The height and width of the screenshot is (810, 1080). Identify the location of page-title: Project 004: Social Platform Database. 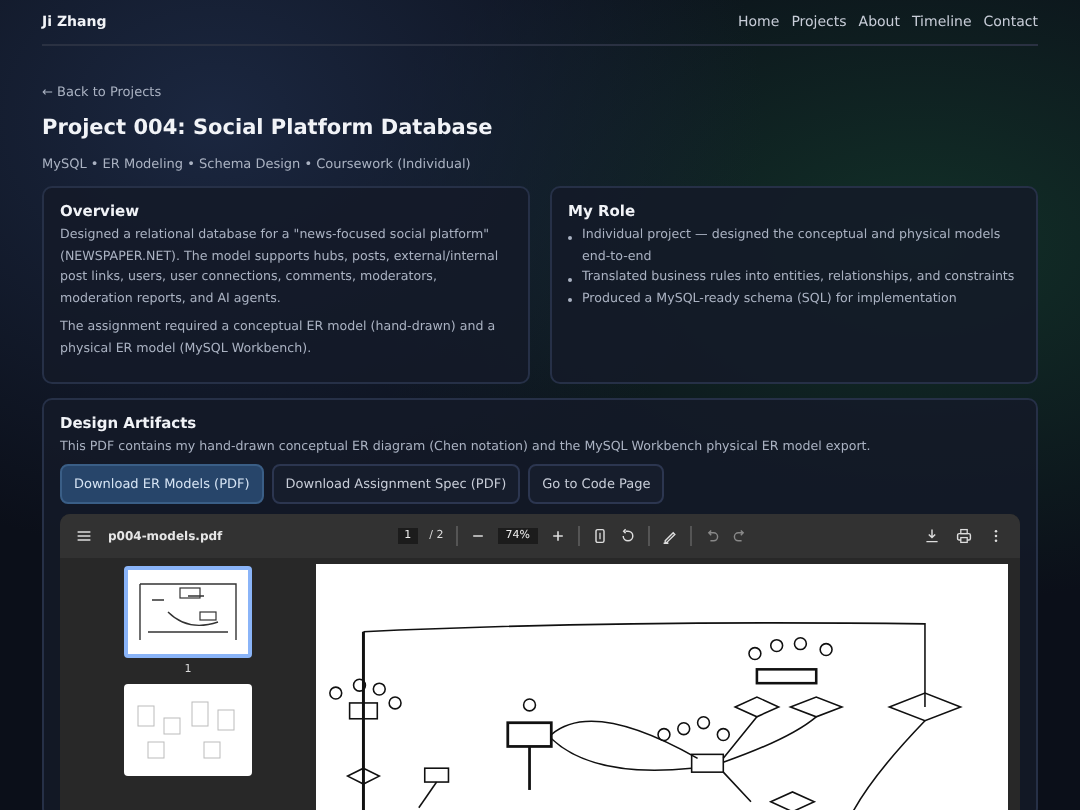
(268, 128).